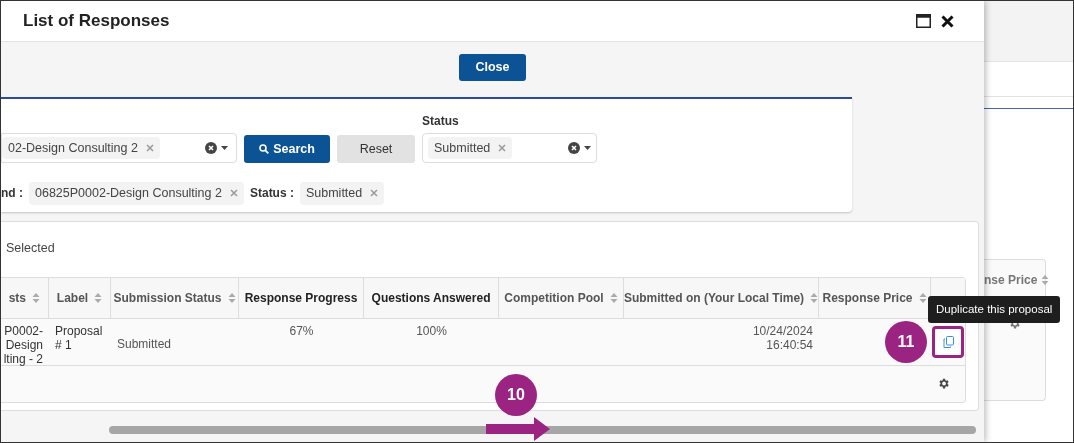  I want to click on close-icon, so click(947, 21).